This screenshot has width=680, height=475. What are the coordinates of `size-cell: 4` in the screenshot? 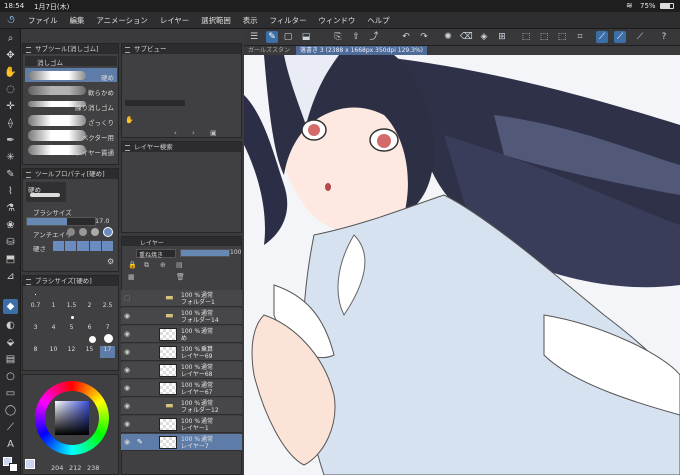 It's located at (53, 330).